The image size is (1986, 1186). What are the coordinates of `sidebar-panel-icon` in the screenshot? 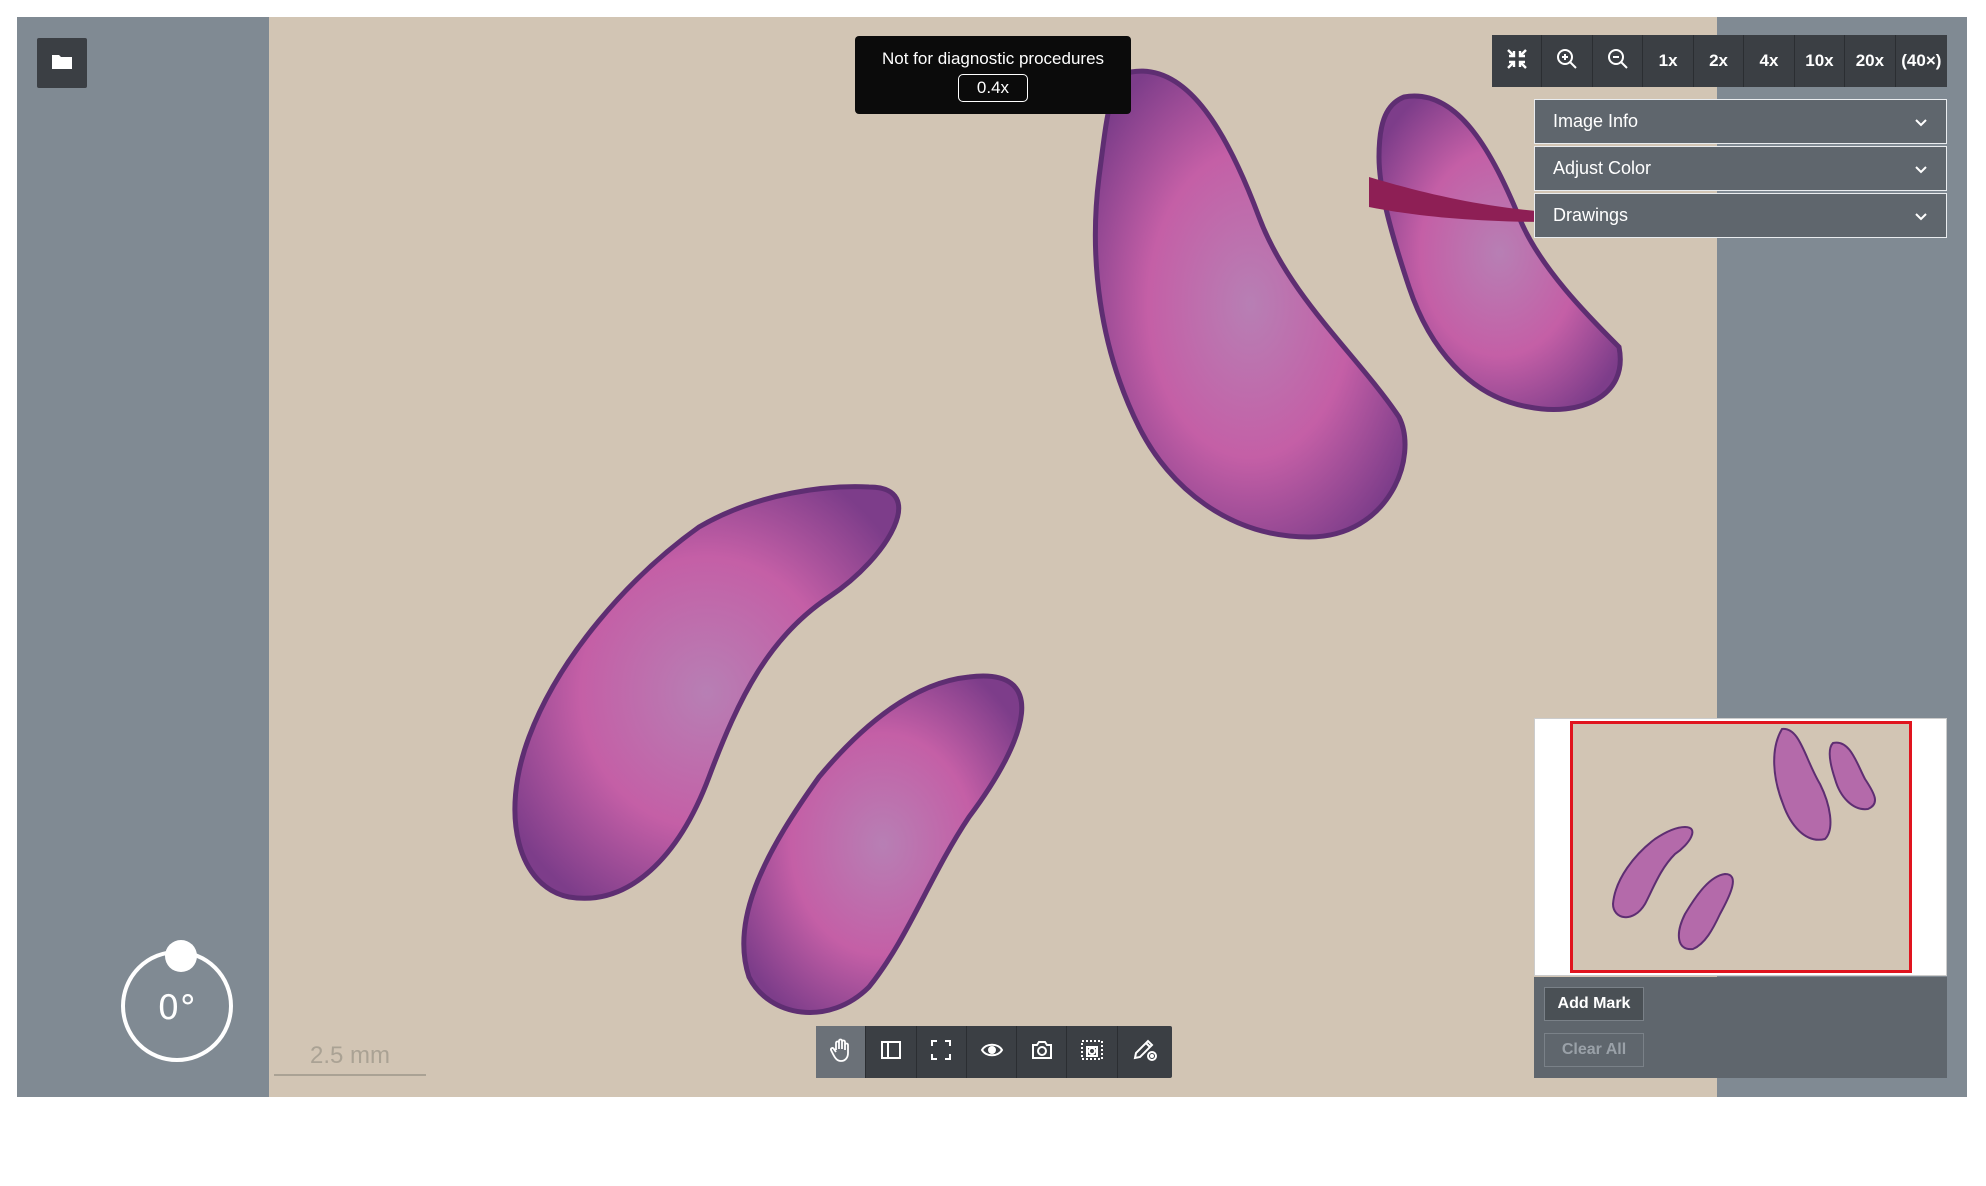 It's located at (891, 1052).